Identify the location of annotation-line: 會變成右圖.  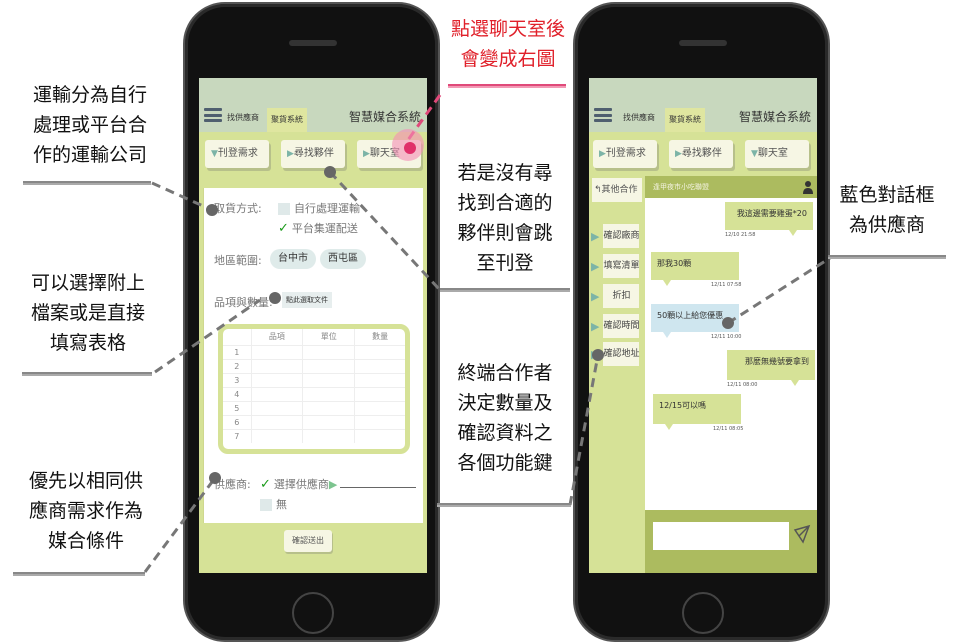
(508, 59).